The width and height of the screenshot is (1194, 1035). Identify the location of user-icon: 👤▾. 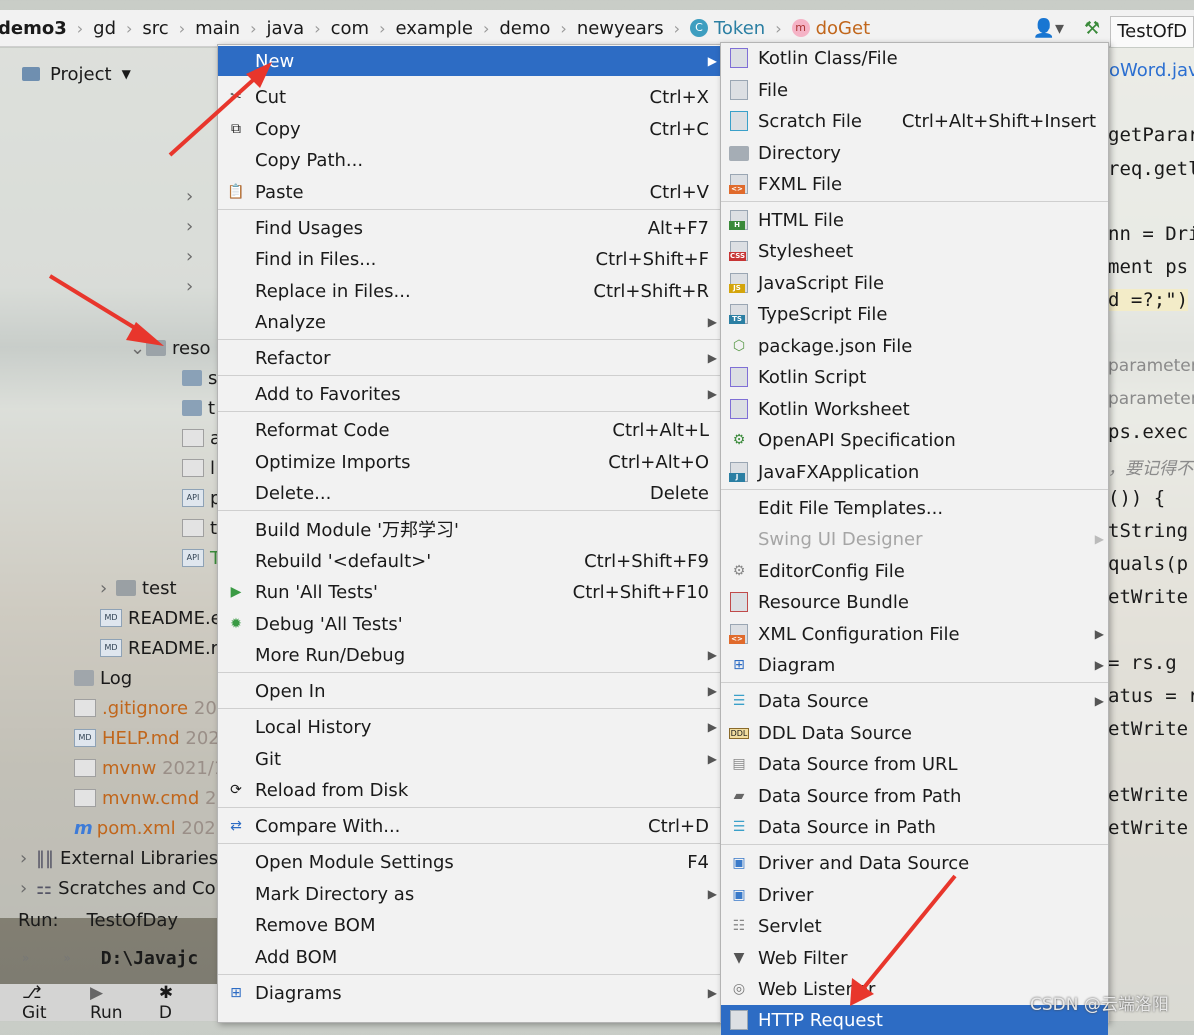
(1048, 28).